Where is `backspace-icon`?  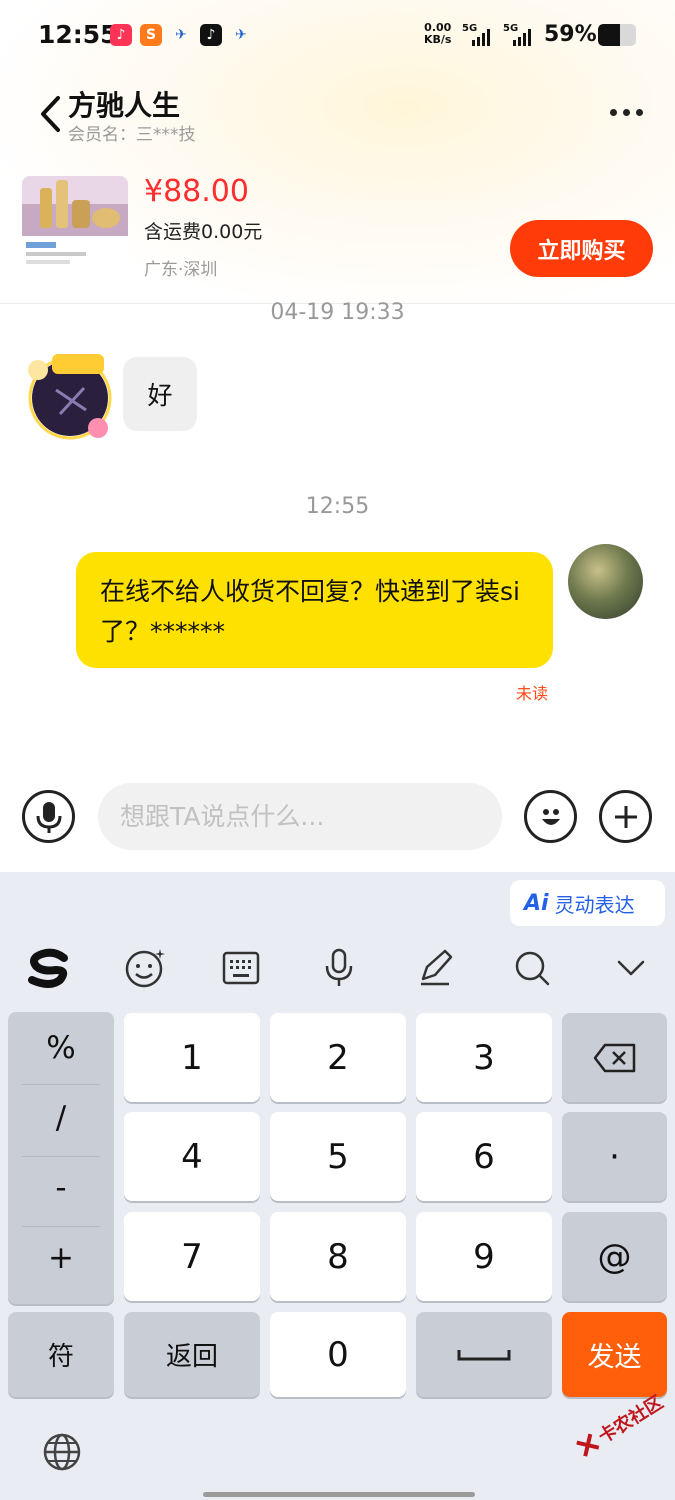
backspace-icon is located at coordinates (614, 1057).